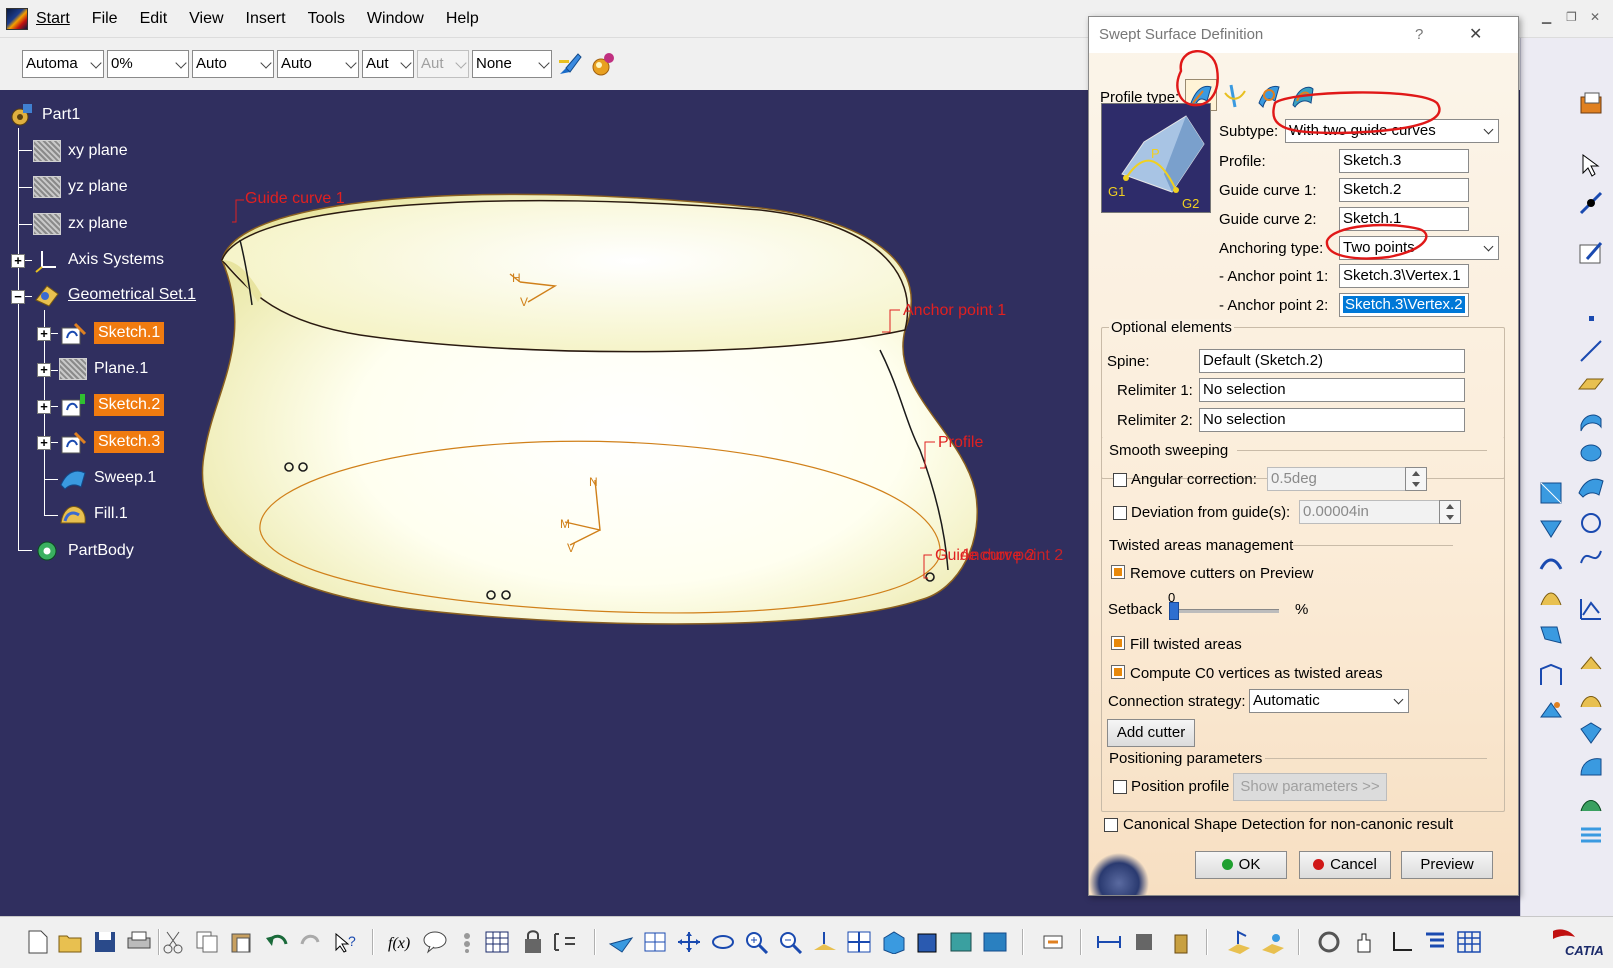  What do you see at coordinates (1329, 942) in the screenshot?
I see `refresh-icon` at bounding box center [1329, 942].